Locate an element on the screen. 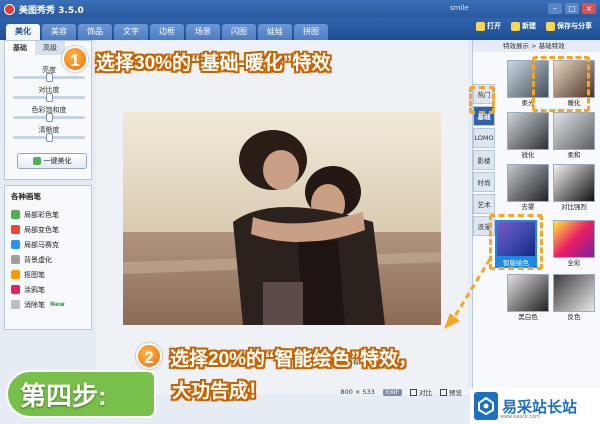 Image resolution: width=600 pixels, height=424 pixels. eraser-icon is located at coordinates (15, 304).